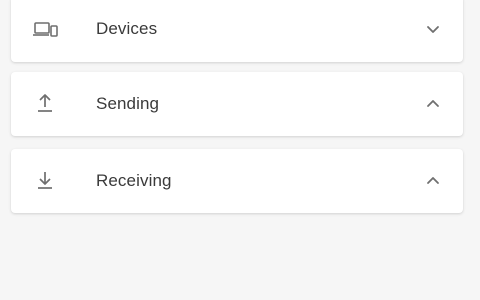  I want to click on sending-panel-title: Sending, so click(128, 103).